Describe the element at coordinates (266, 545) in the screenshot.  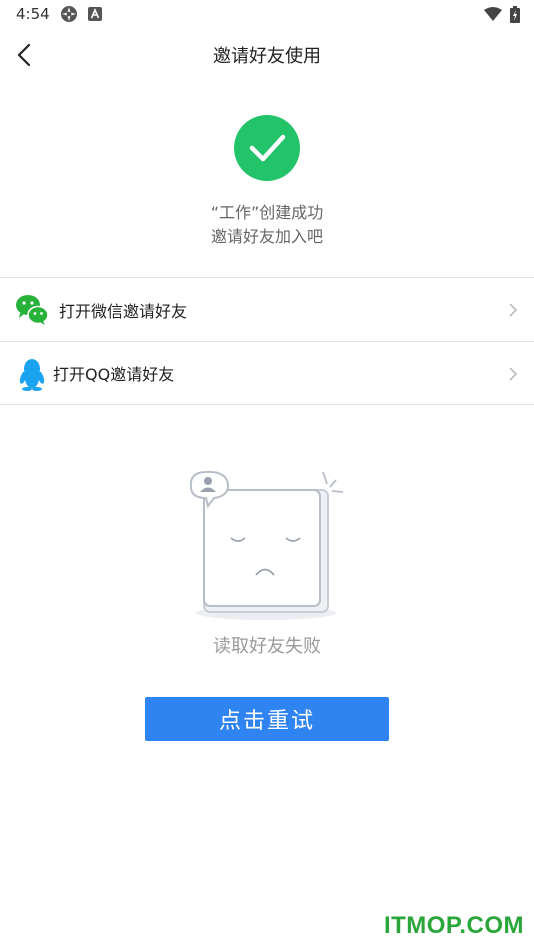
I see `sad-box-illustration` at that location.